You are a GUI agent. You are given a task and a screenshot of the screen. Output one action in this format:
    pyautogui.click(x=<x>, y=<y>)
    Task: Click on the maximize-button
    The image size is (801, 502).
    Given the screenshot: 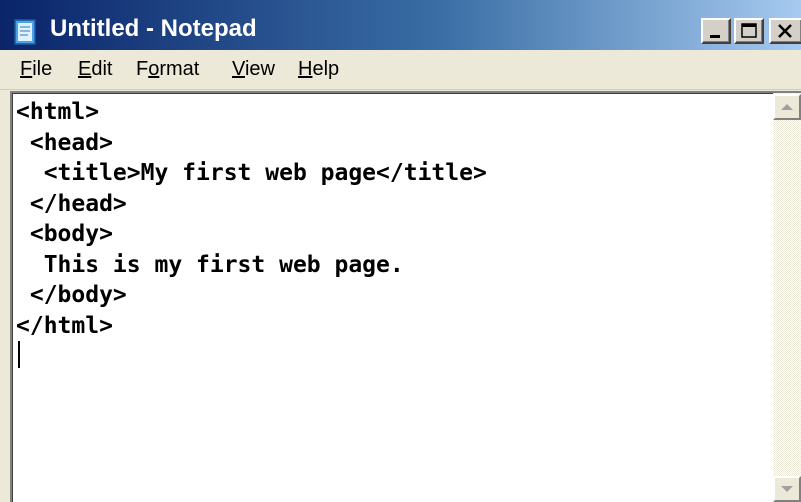 What is the action you would take?
    pyautogui.click(x=749, y=31)
    